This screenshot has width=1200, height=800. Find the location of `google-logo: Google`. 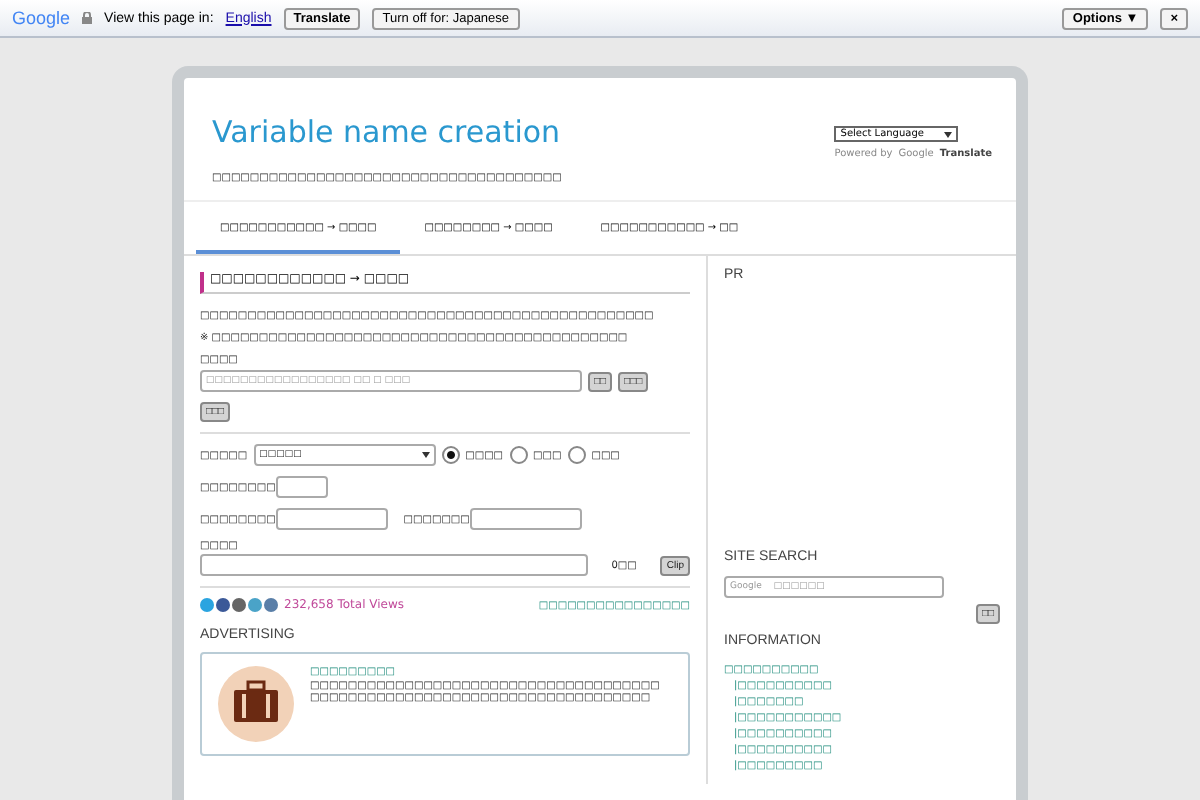

google-logo: Google is located at coordinates (41, 18).